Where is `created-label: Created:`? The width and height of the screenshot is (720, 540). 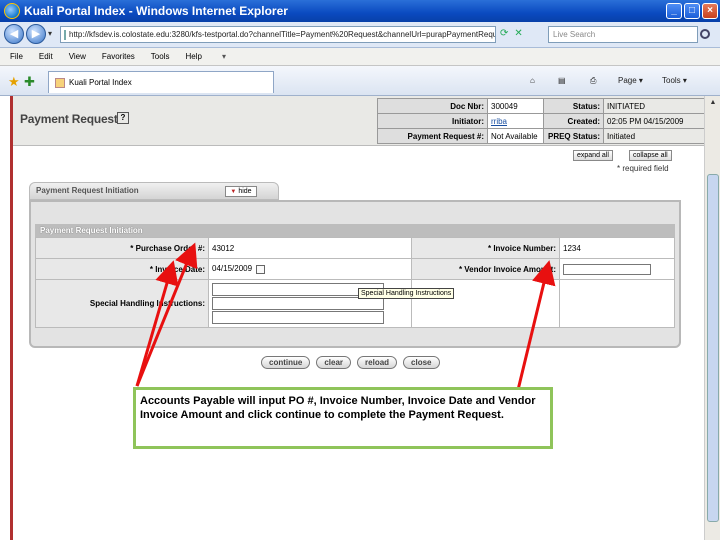
created-label: Created: is located at coordinates (573, 121).